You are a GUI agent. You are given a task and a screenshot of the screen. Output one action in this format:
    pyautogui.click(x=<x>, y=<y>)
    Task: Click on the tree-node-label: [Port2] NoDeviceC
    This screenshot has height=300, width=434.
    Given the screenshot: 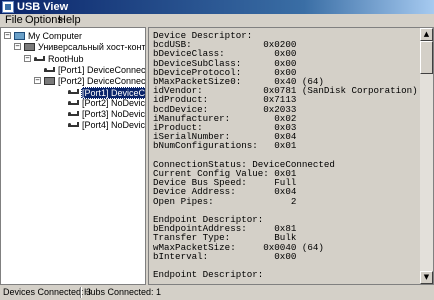 What is the action you would take?
    pyautogui.click(x=113, y=103)
    